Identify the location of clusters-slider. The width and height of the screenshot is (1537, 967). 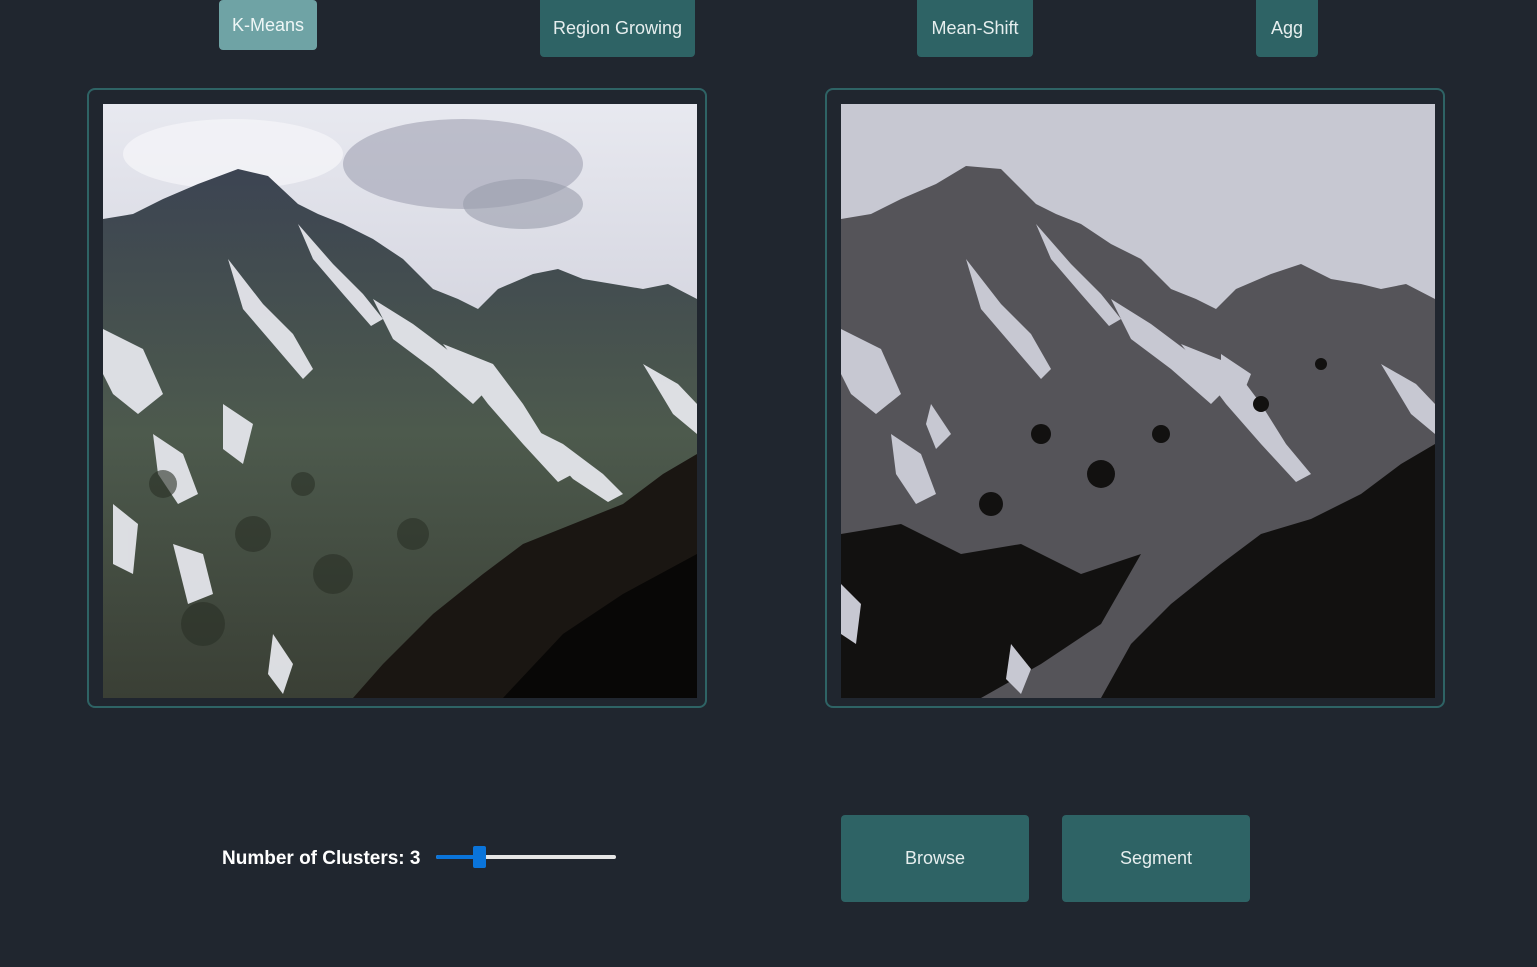
(526, 857).